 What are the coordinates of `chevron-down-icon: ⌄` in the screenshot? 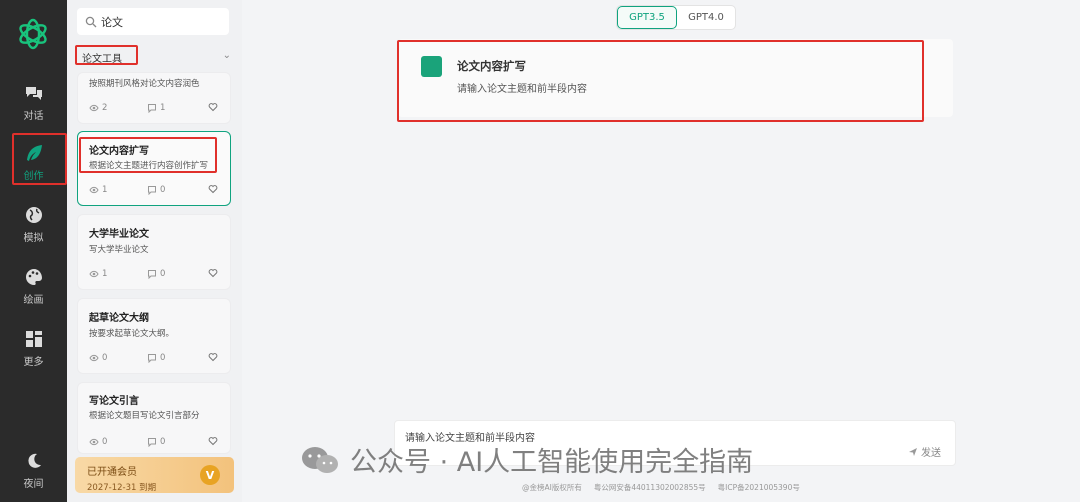 It's located at (227, 55).